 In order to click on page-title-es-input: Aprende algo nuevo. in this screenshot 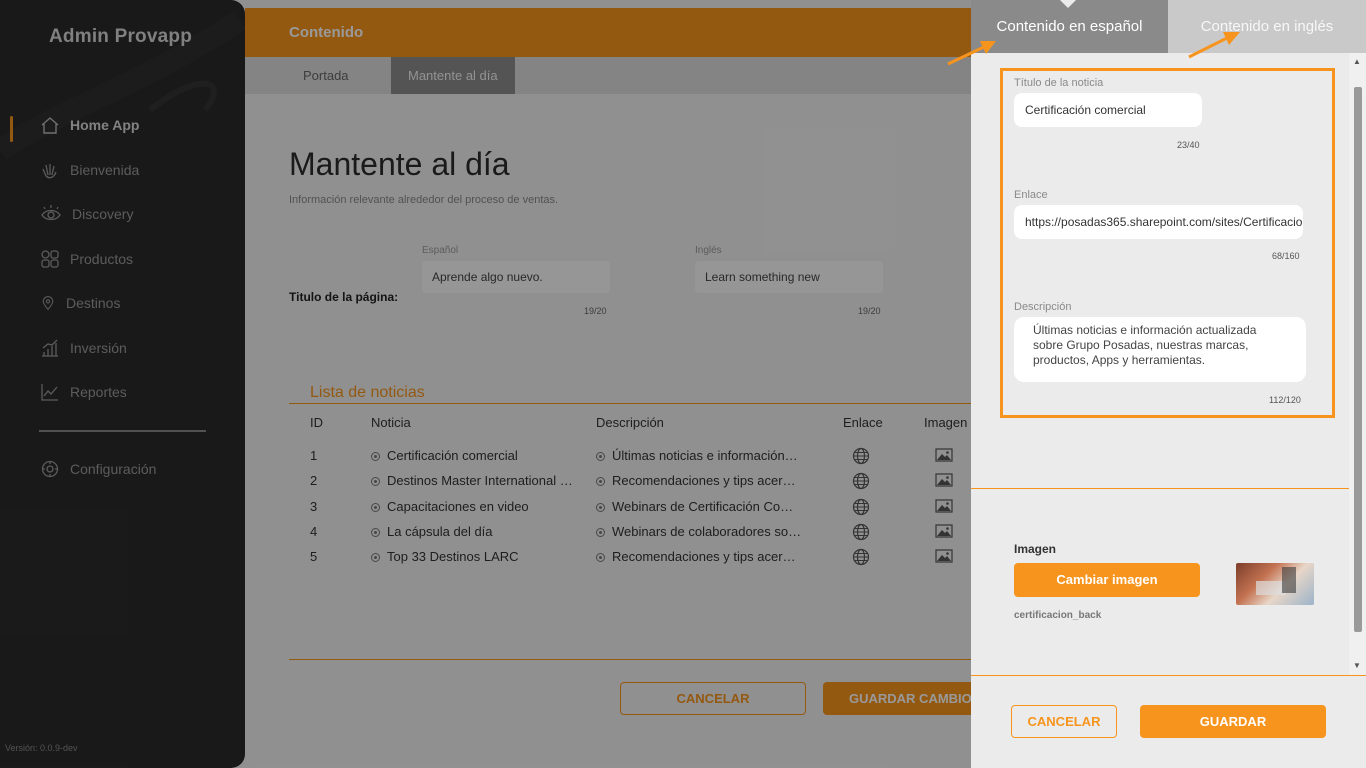, I will do `click(516, 277)`.